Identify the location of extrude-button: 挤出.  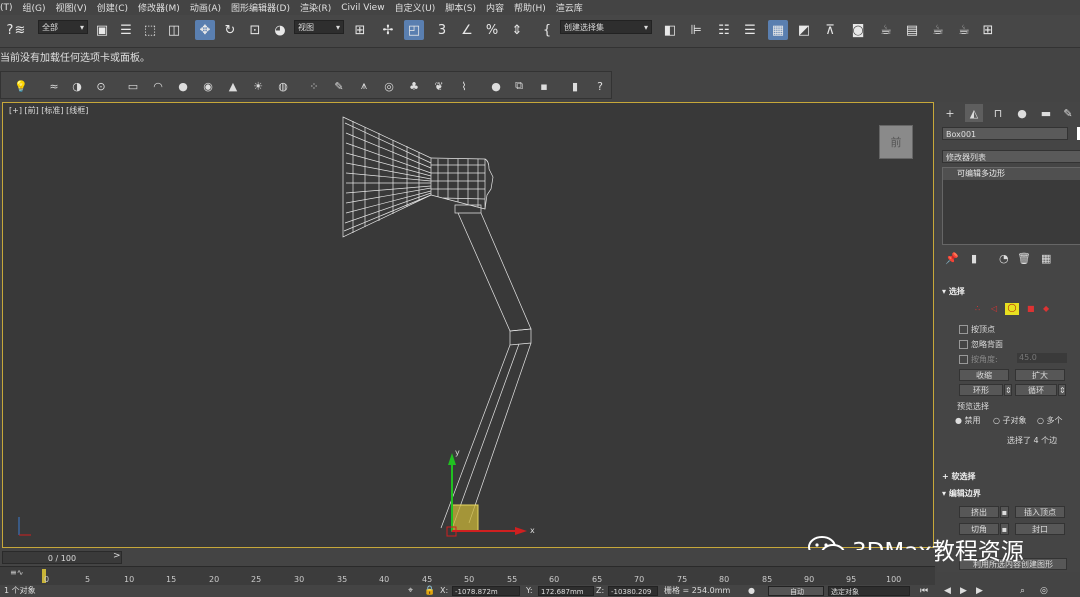
(979, 512).